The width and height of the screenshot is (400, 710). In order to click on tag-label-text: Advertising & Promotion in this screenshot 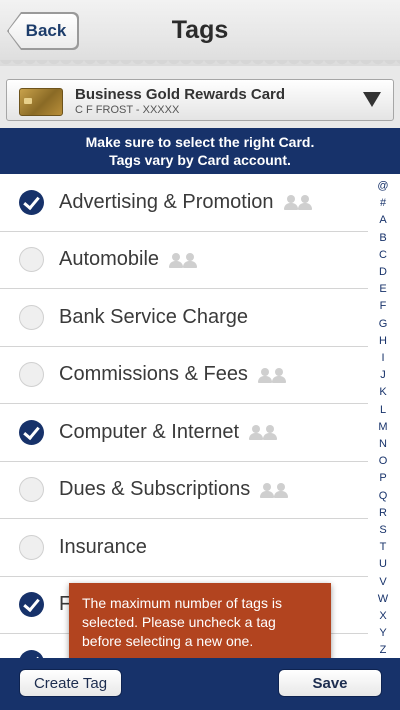, I will do `click(166, 201)`.